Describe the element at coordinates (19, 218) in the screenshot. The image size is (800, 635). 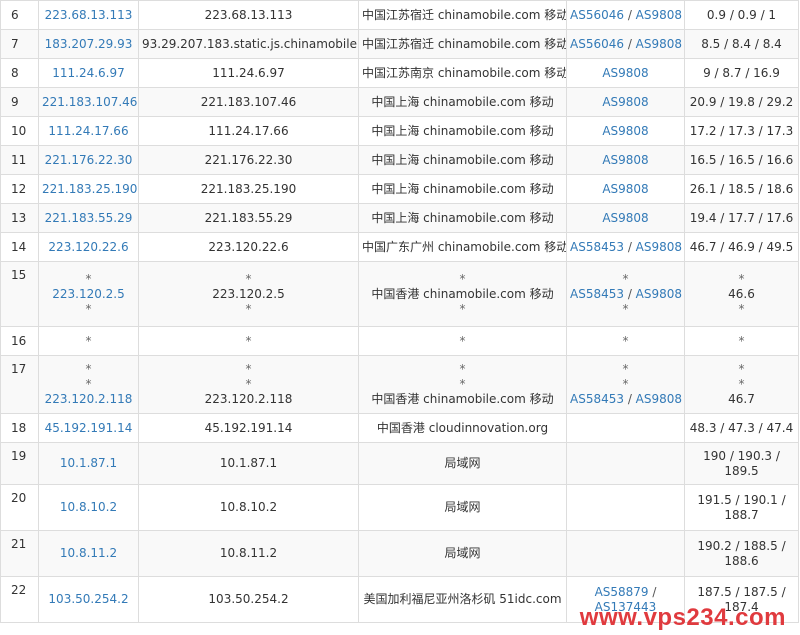
I see `hop-number: 13` at that location.